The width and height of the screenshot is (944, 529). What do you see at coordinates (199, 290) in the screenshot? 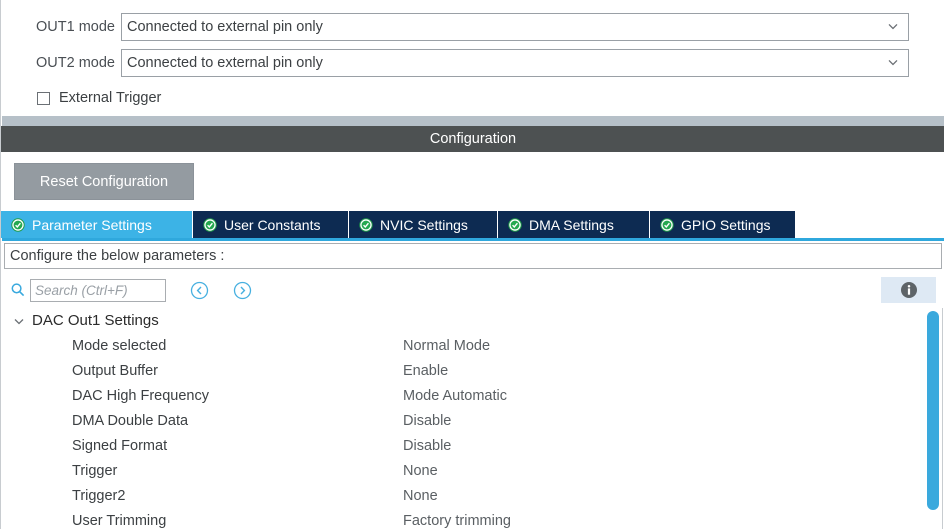
I see `circle-arrow-left-icon` at bounding box center [199, 290].